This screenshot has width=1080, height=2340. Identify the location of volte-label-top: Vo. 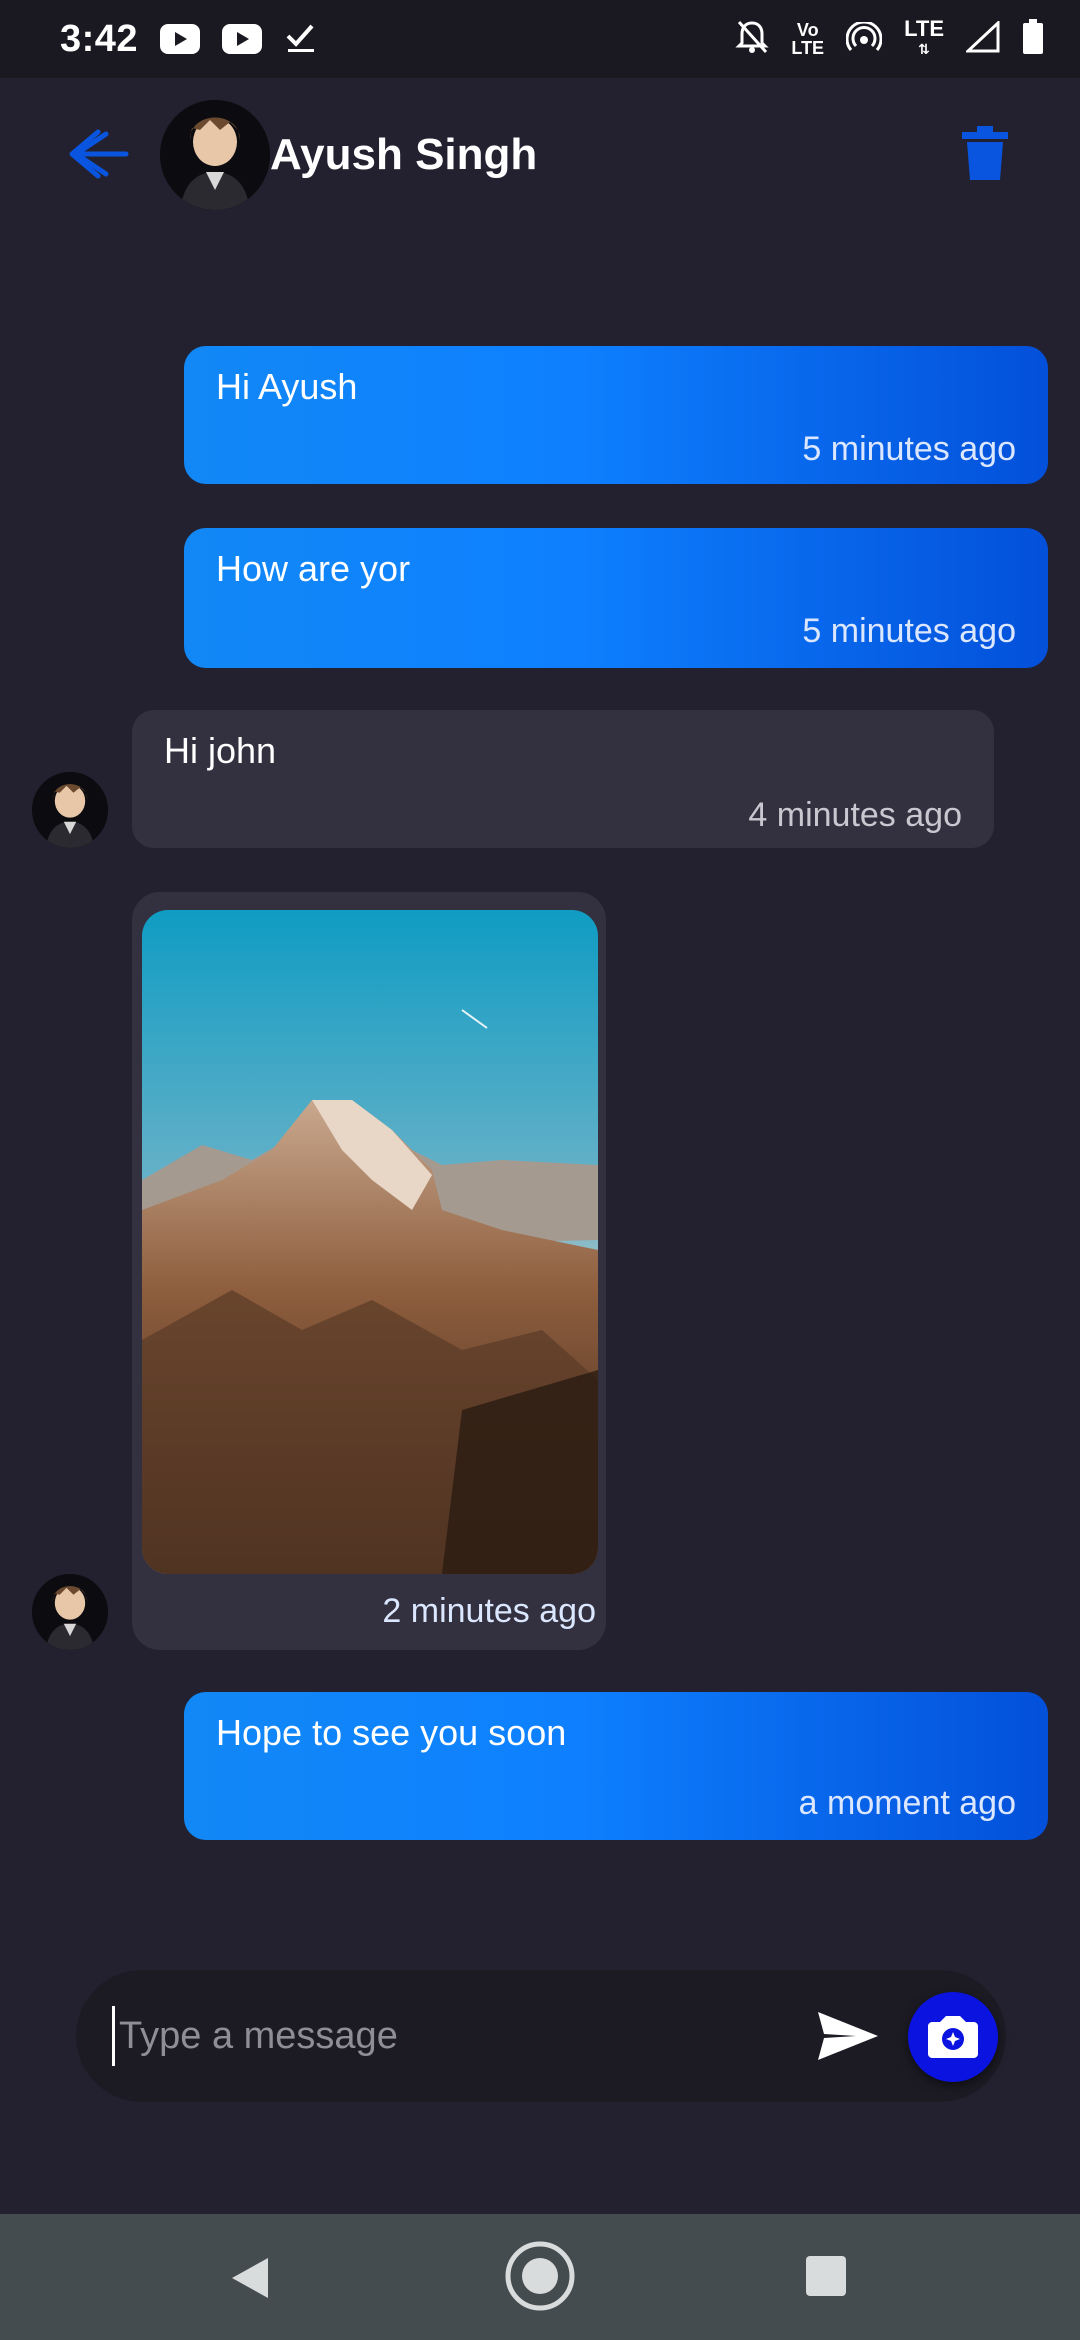
(807, 30).